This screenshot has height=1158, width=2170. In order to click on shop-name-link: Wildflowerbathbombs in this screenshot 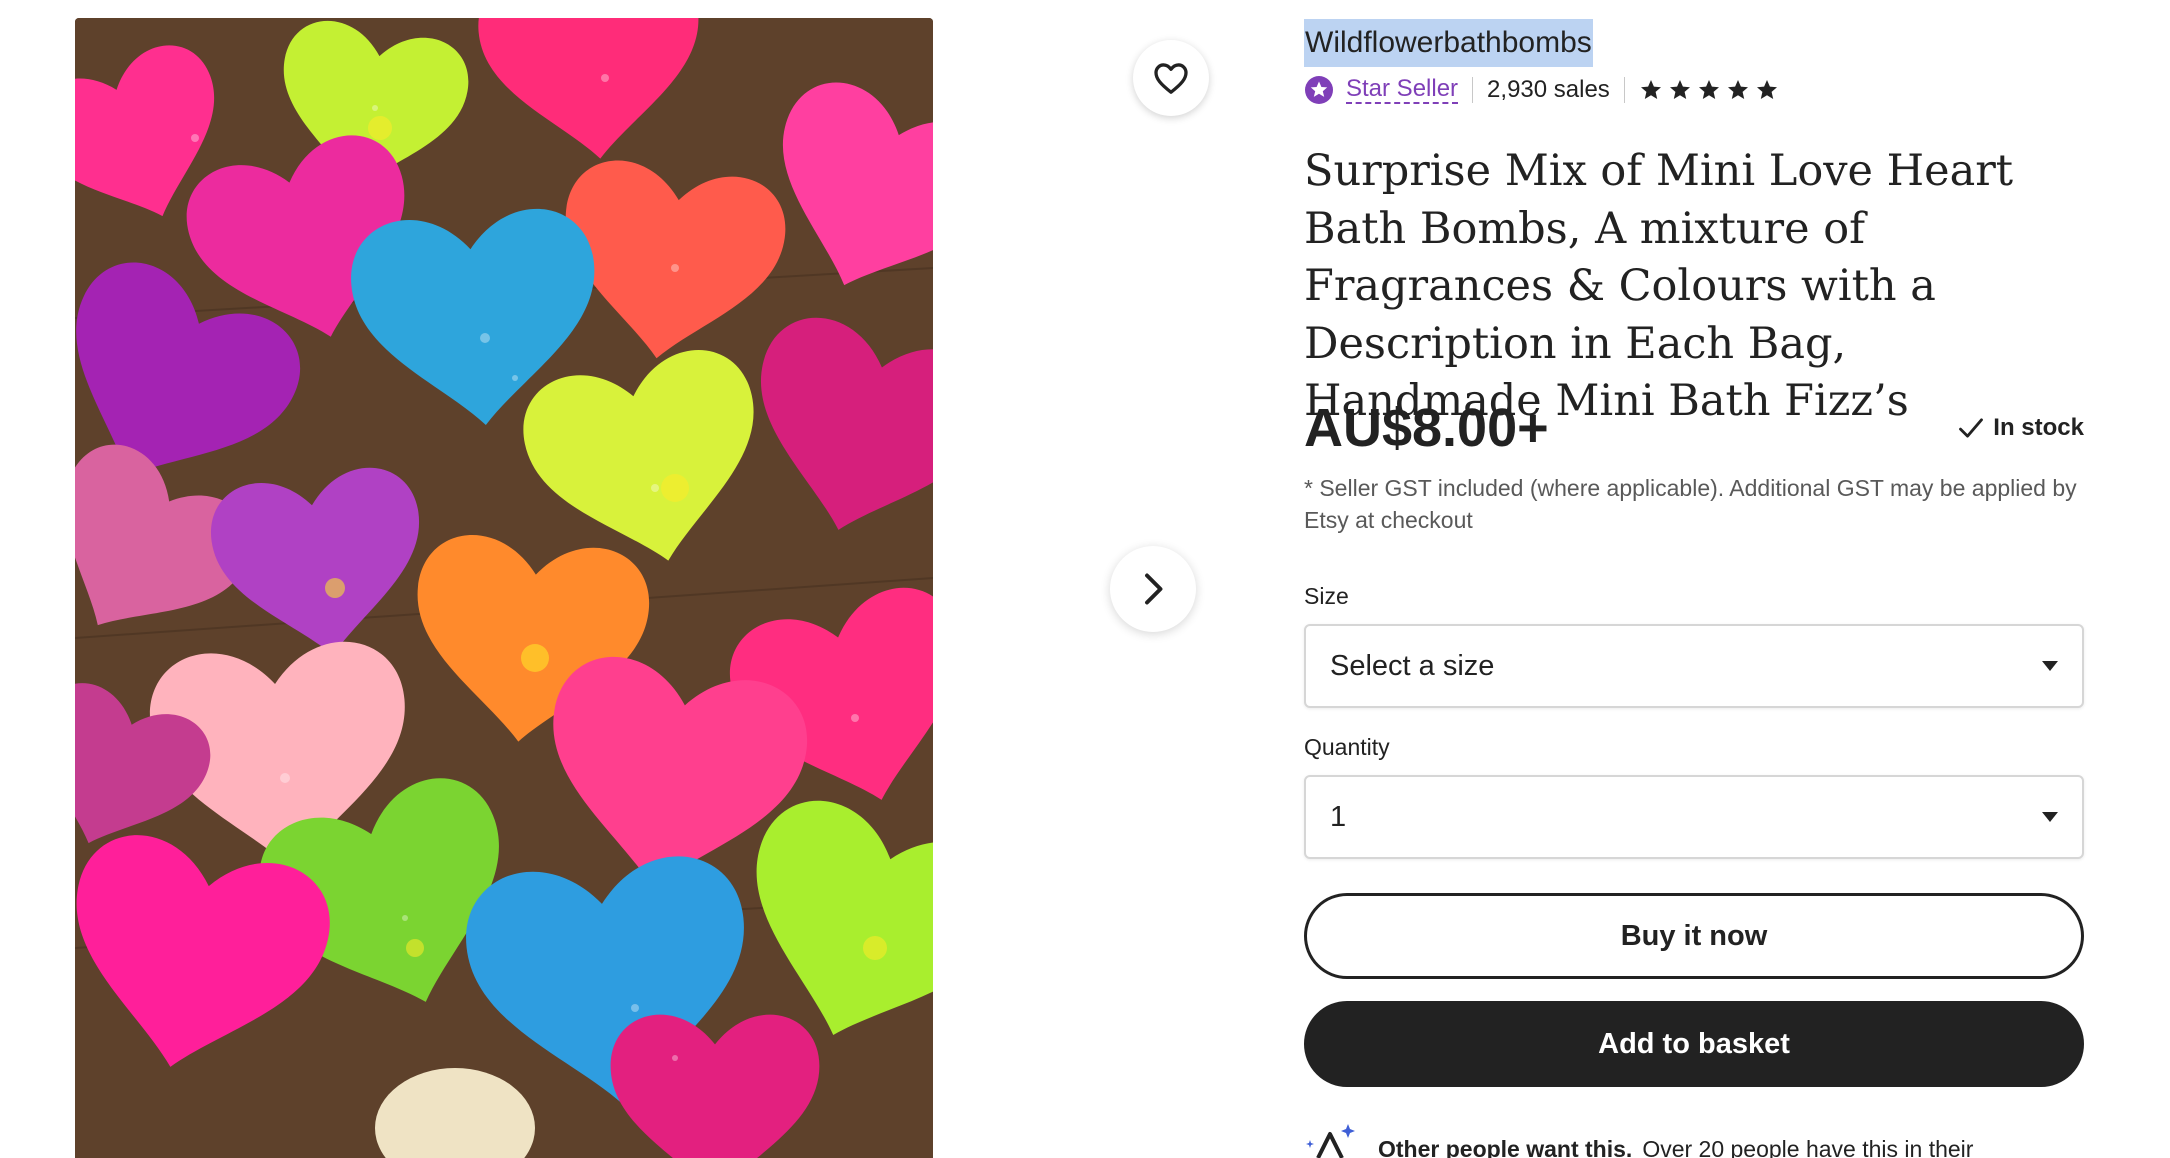, I will do `click(1448, 43)`.